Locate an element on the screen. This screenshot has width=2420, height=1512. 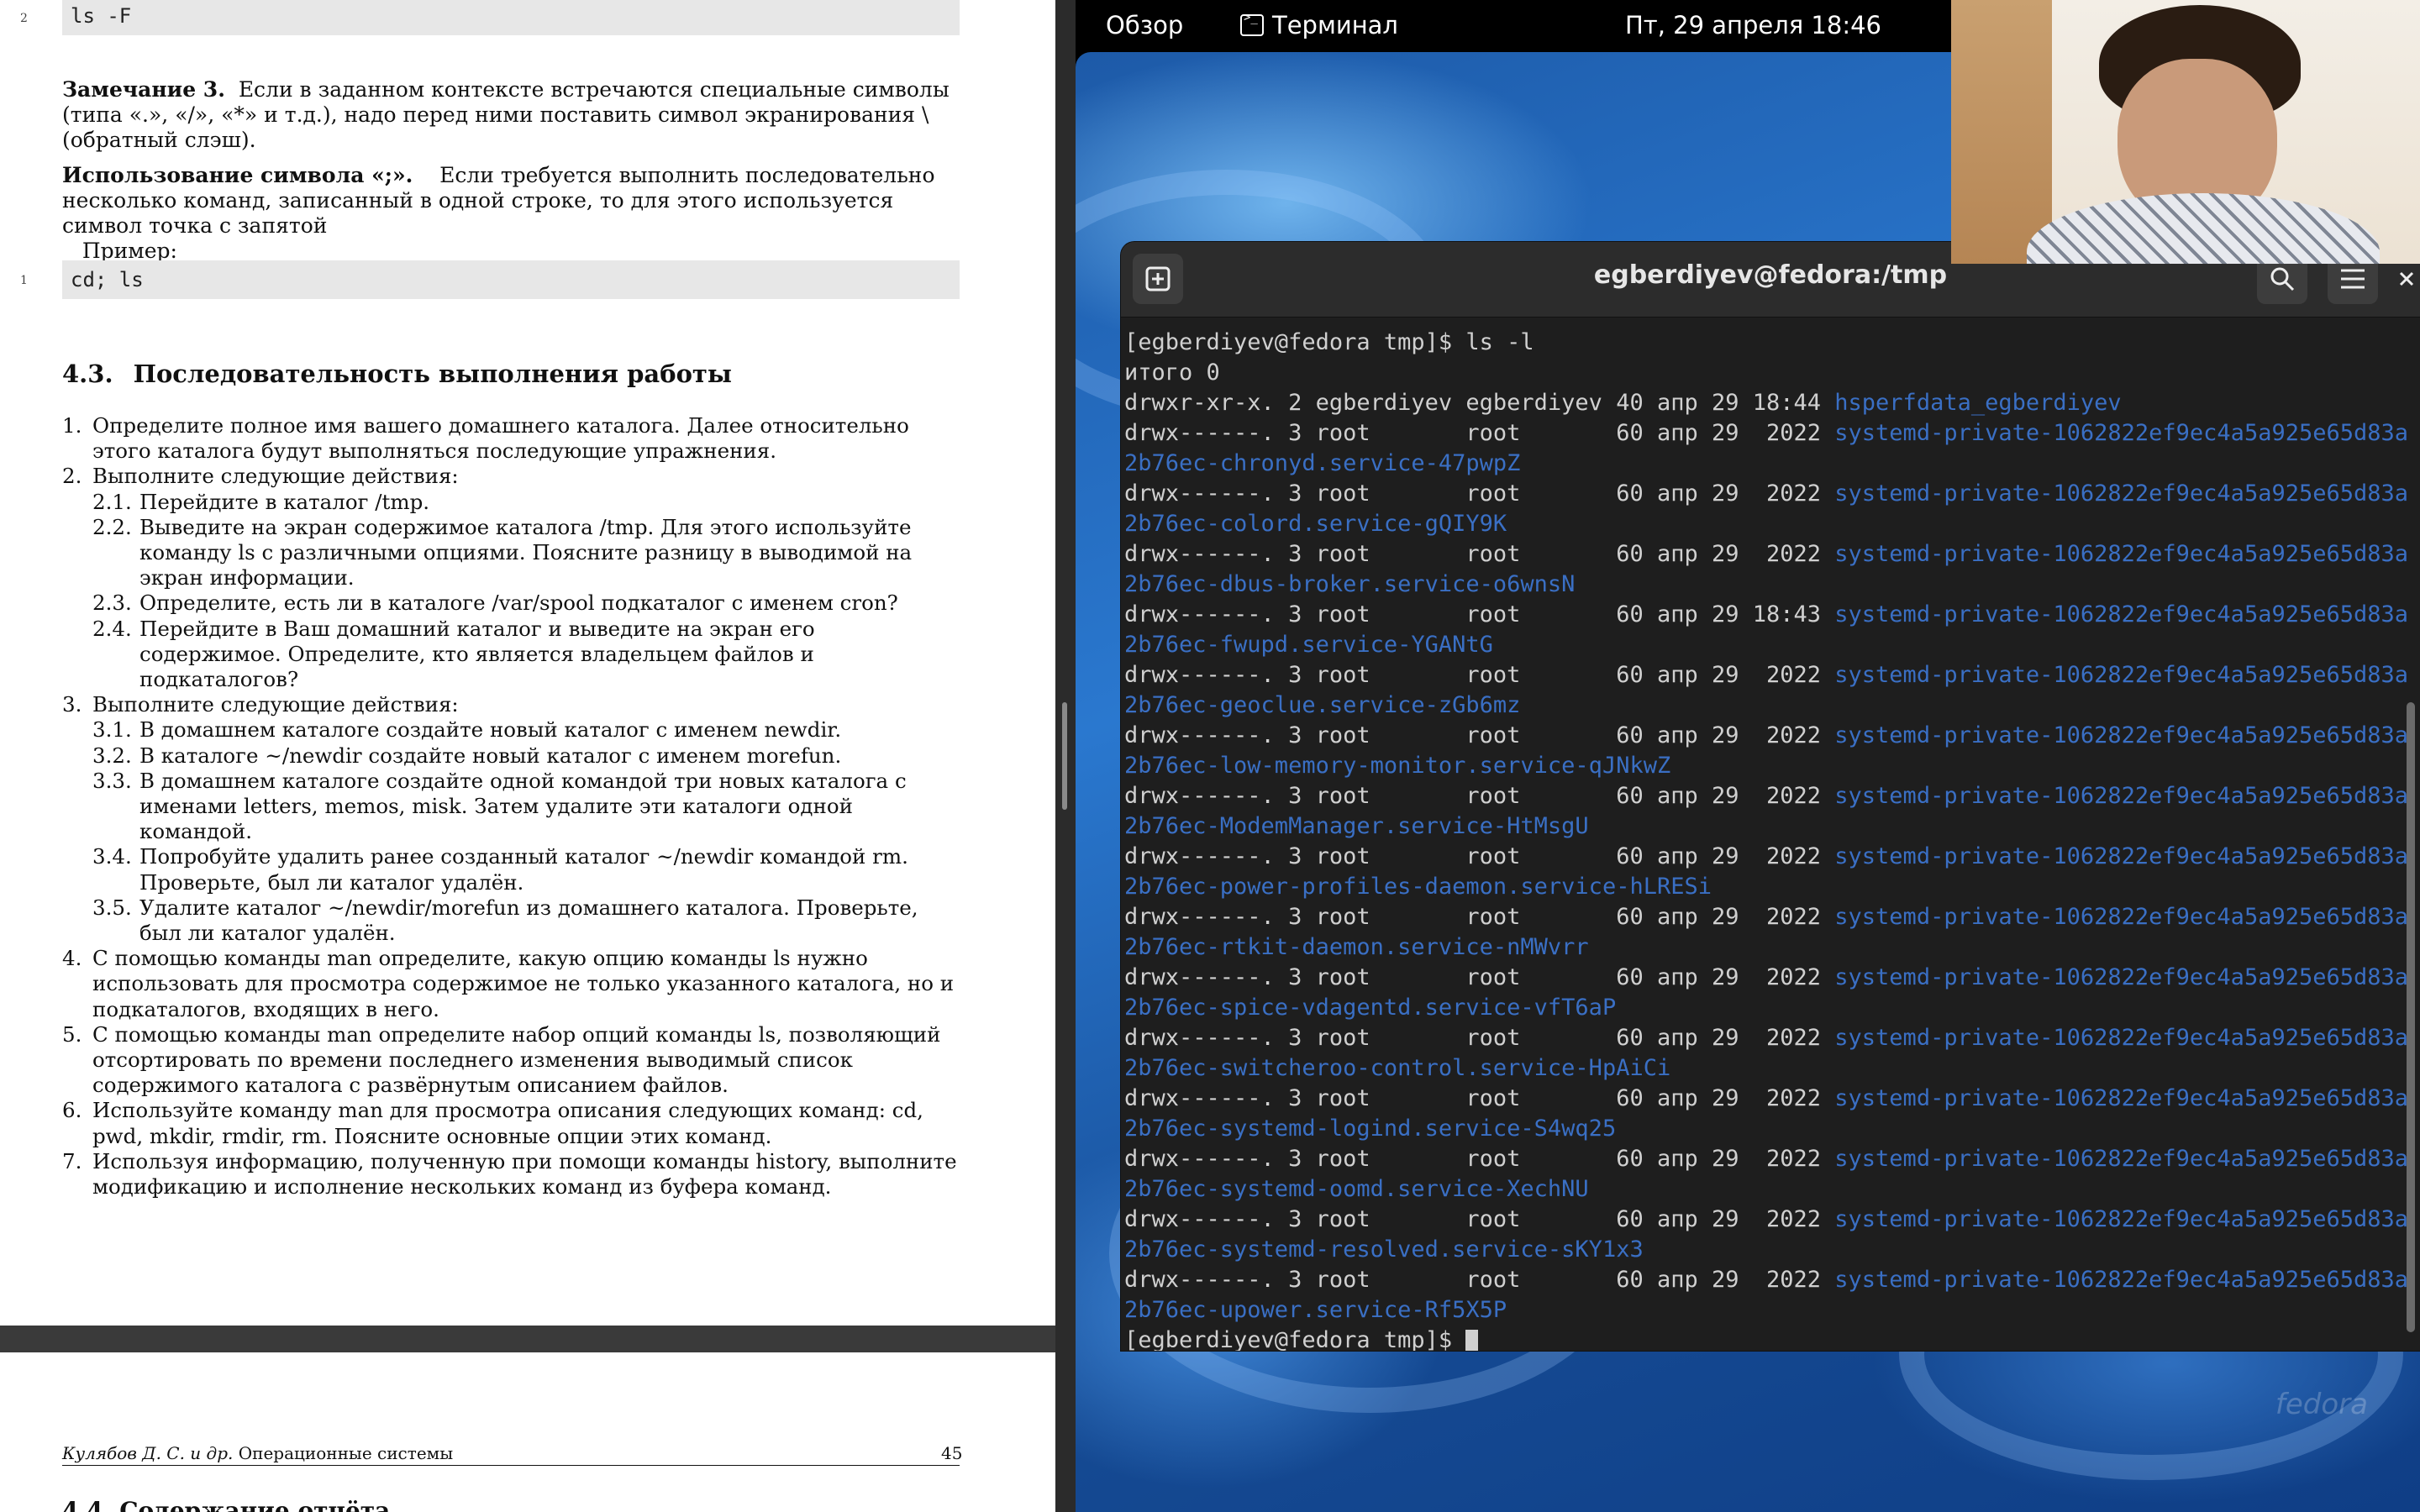
terminal-prompt: [egberdiyev@fedora tmp]$ is located at coordinates (1767, 1338).